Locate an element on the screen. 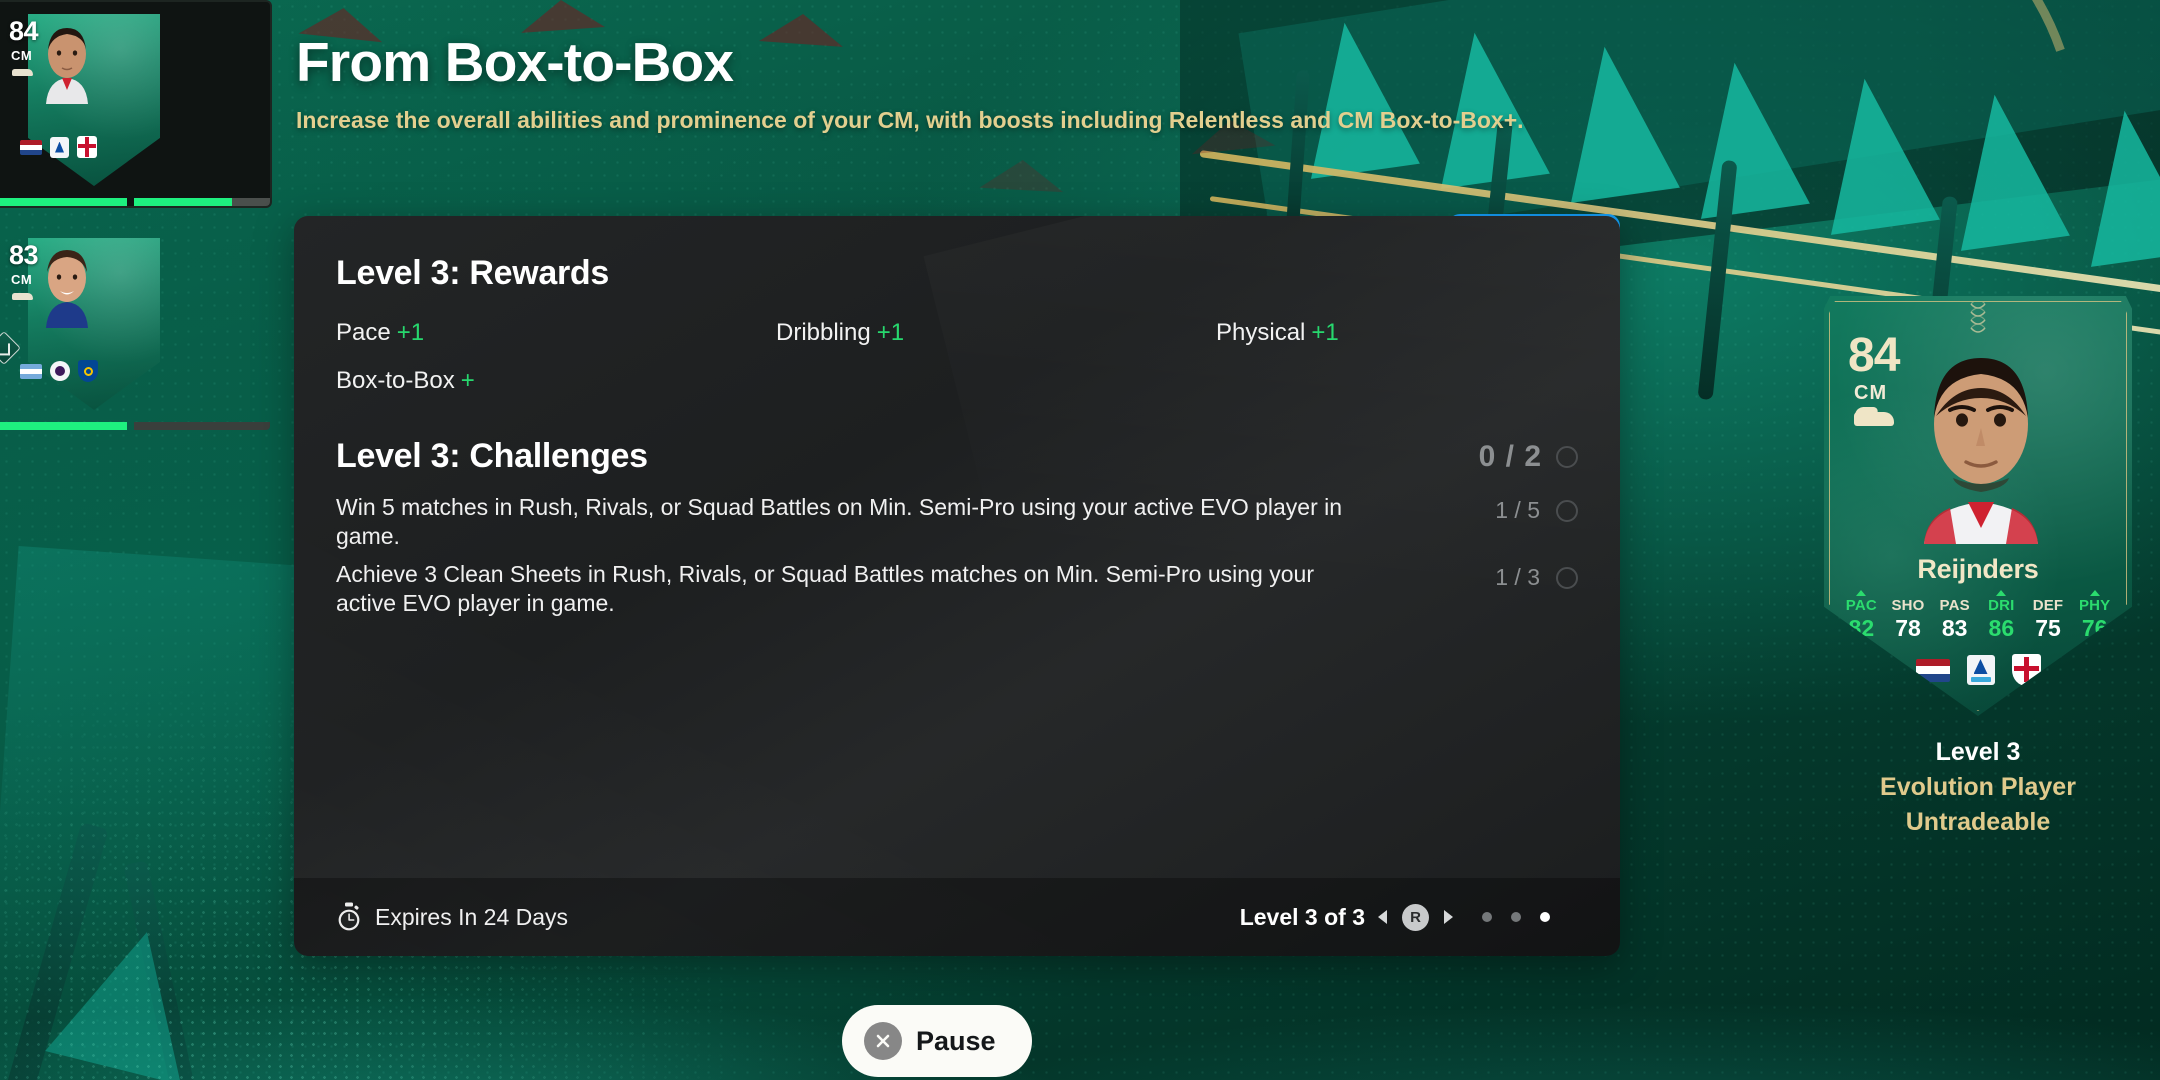 This screenshot has width=2160, height=1080. challenges-counter: 0 / 2 is located at coordinates (1528, 457).